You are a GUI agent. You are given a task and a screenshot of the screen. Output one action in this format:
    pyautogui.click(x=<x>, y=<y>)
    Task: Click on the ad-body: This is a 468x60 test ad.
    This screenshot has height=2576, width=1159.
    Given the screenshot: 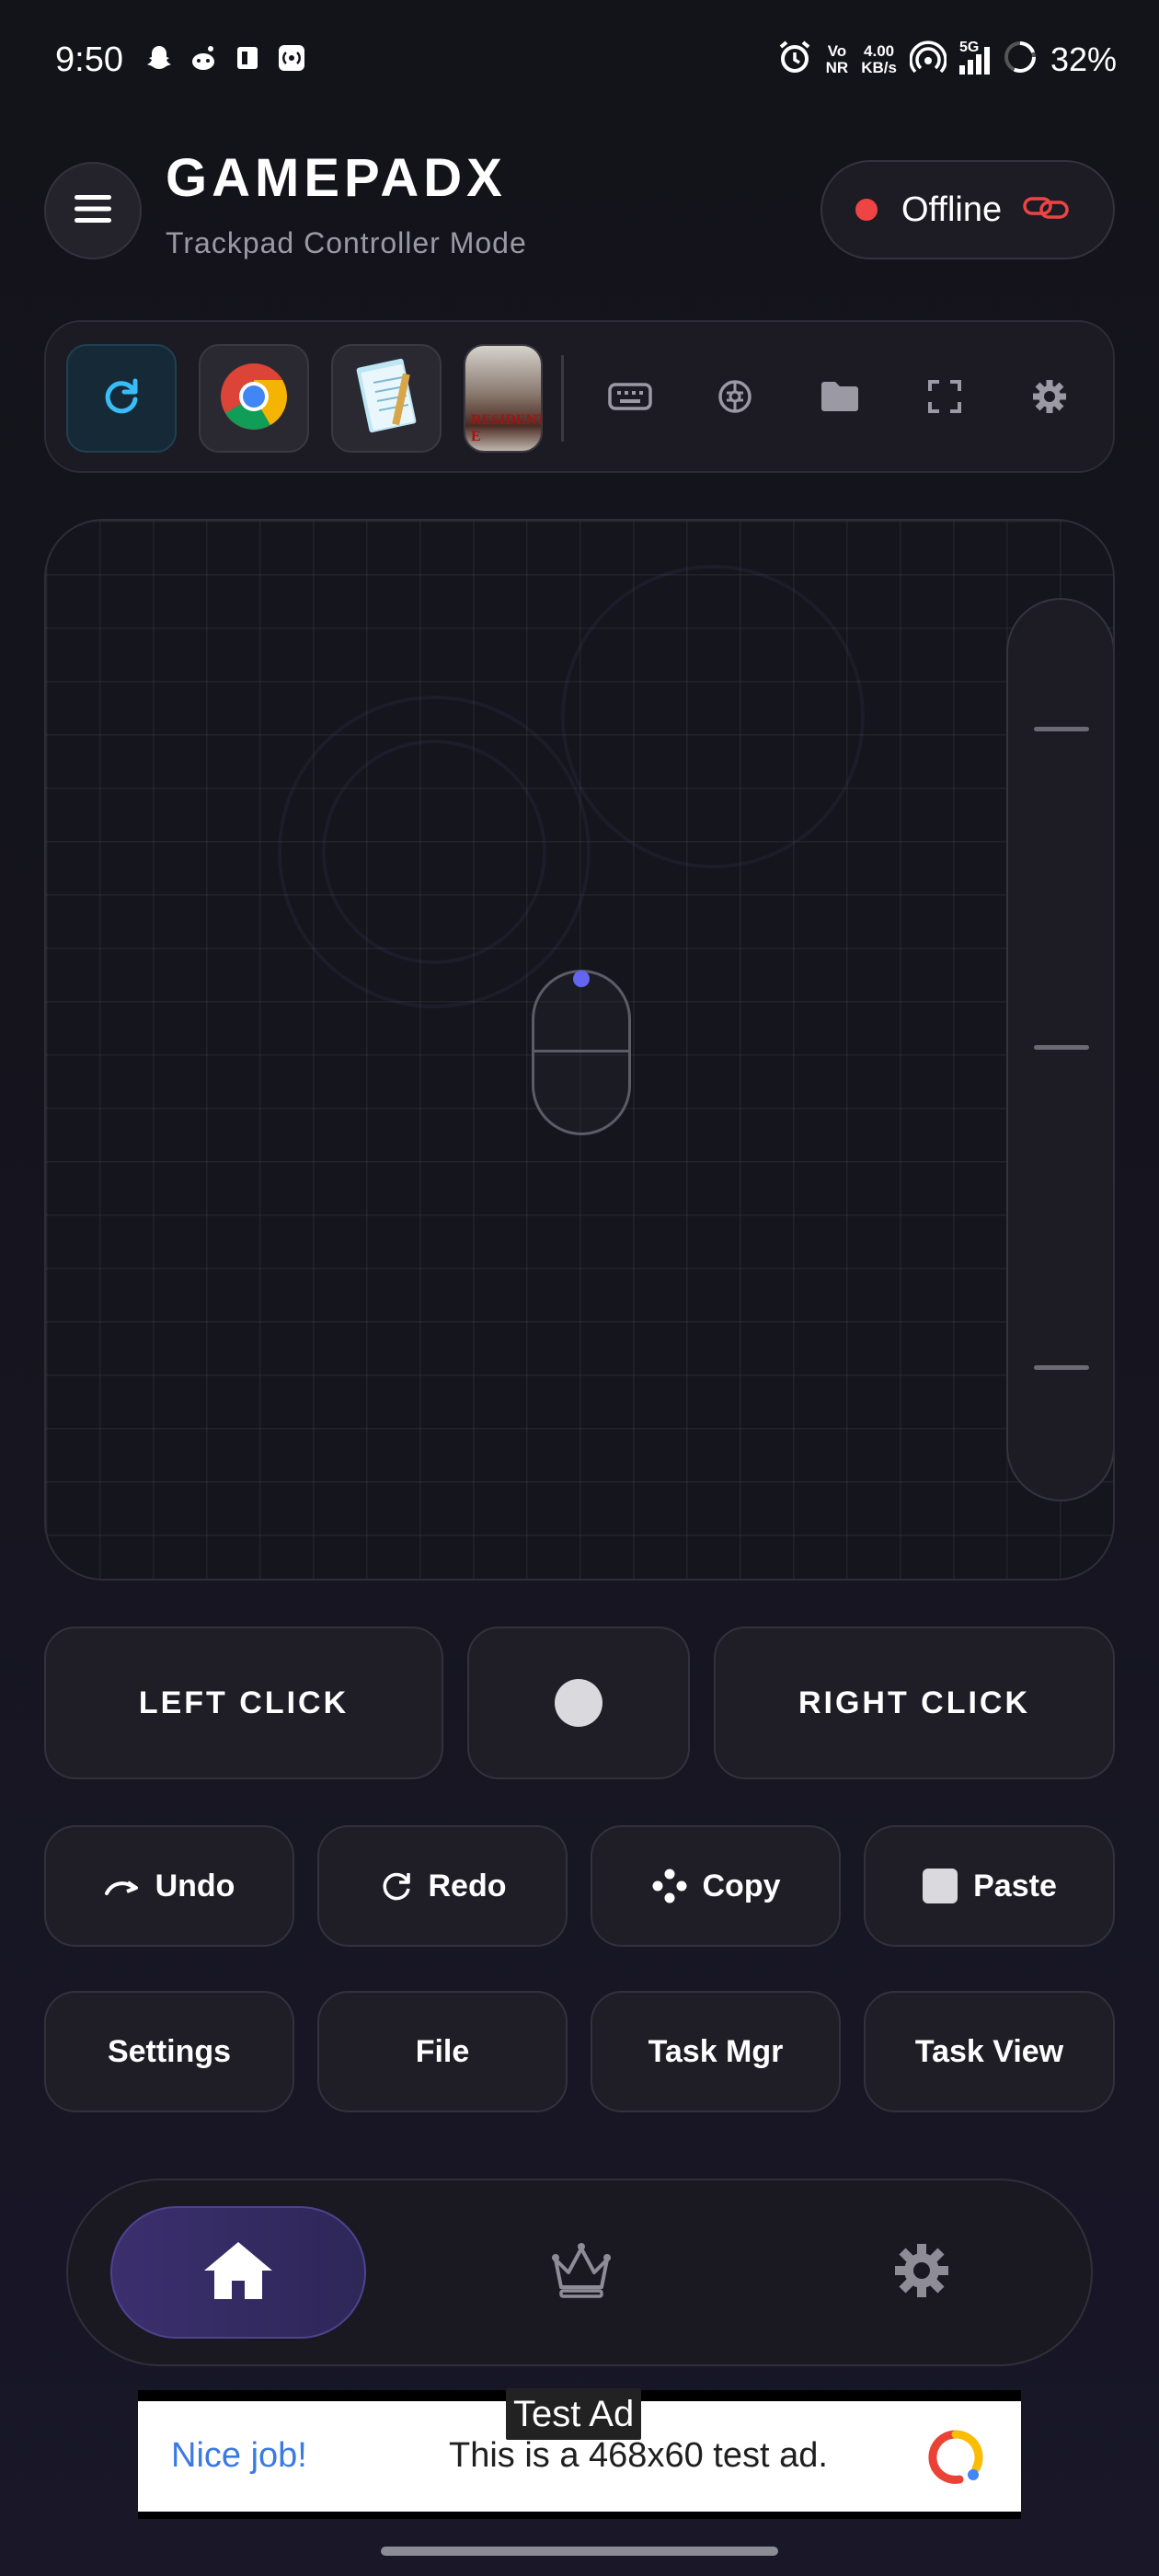 What is the action you would take?
    pyautogui.click(x=638, y=2455)
    